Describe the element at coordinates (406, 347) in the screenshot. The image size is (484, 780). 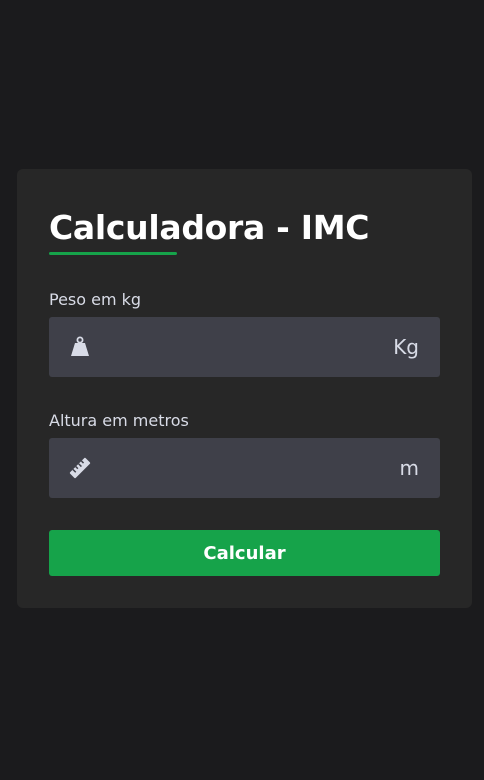
I see `weight-unit: Kg` at that location.